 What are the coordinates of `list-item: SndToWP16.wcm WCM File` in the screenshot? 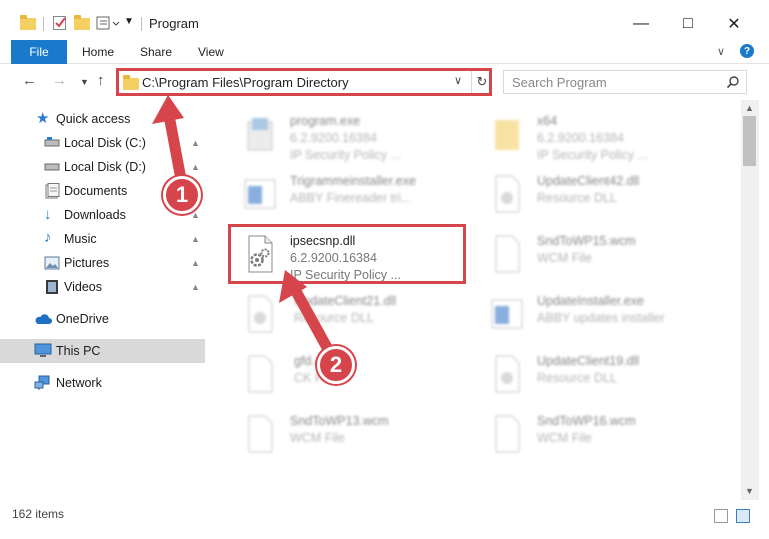 It's located at (602, 432).